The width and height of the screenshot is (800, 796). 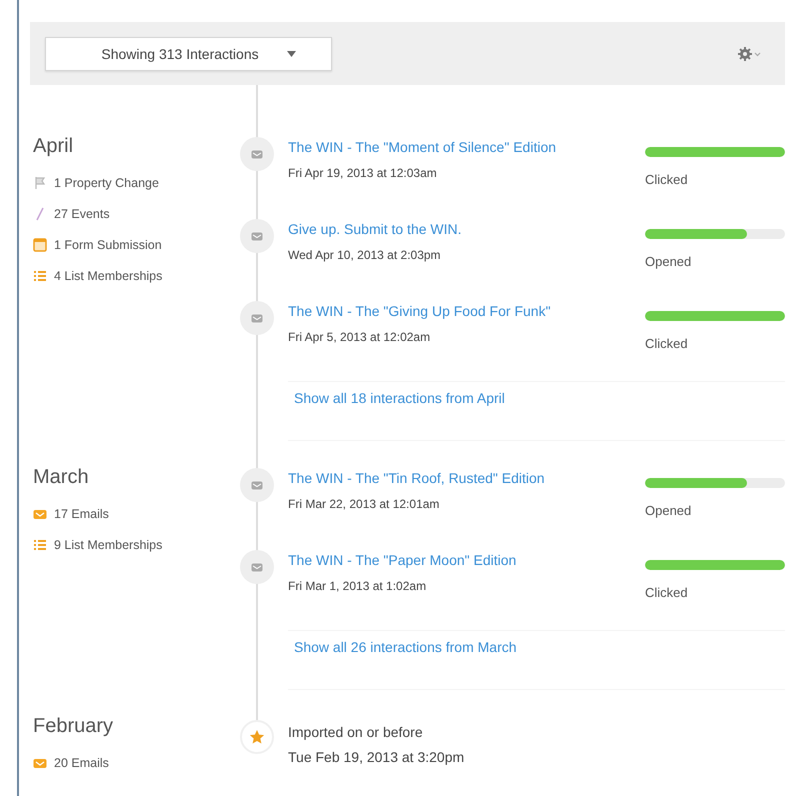 I want to click on email-title-link: The WIN - The "Paper Moon" Edition, so click(x=402, y=560).